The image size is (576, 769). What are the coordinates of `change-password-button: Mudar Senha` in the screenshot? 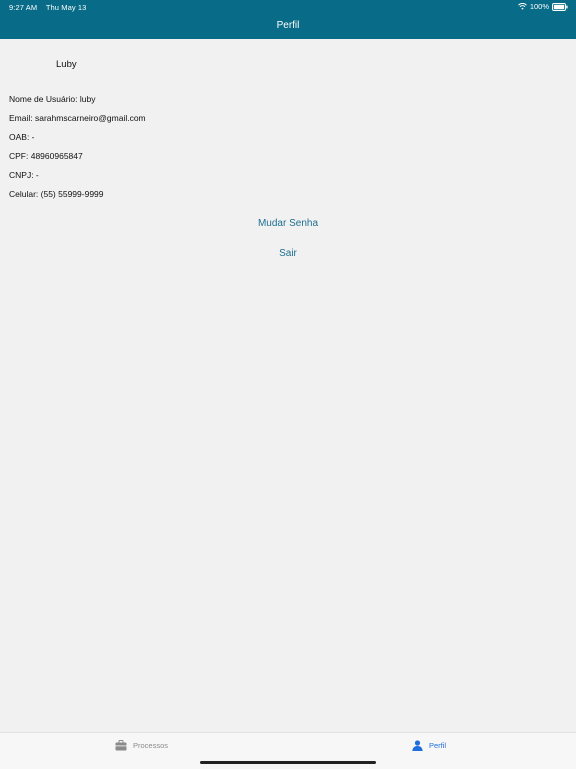 It's located at (288, 223).